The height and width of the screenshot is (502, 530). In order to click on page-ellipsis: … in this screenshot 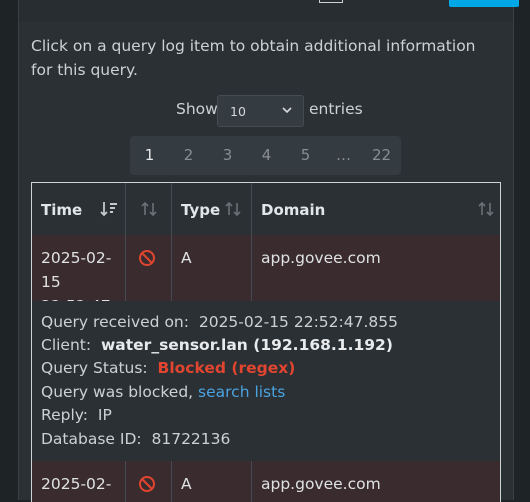, I will do `click(343, 155)`.